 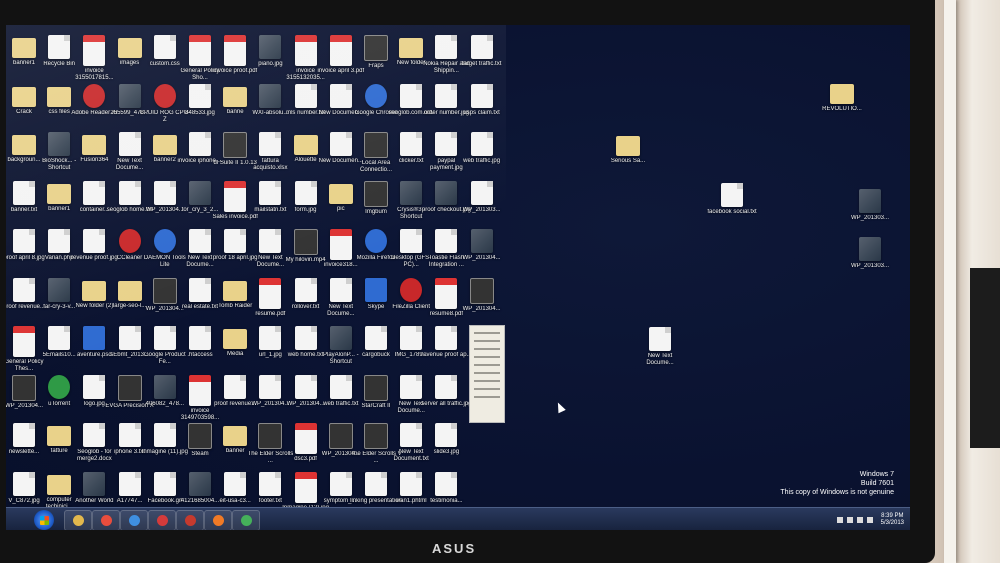 I want to click on tray-arrow-icon, so click(x=839, y=519).